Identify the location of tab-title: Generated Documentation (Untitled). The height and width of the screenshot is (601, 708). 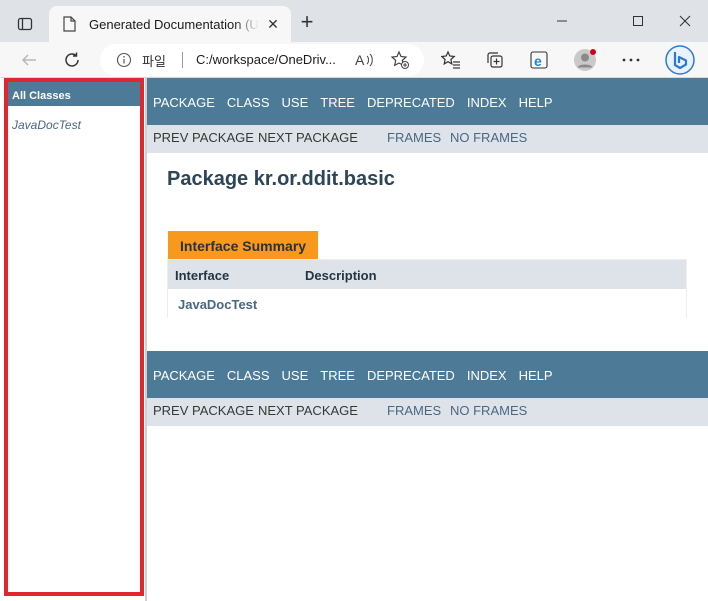
(174, 24).